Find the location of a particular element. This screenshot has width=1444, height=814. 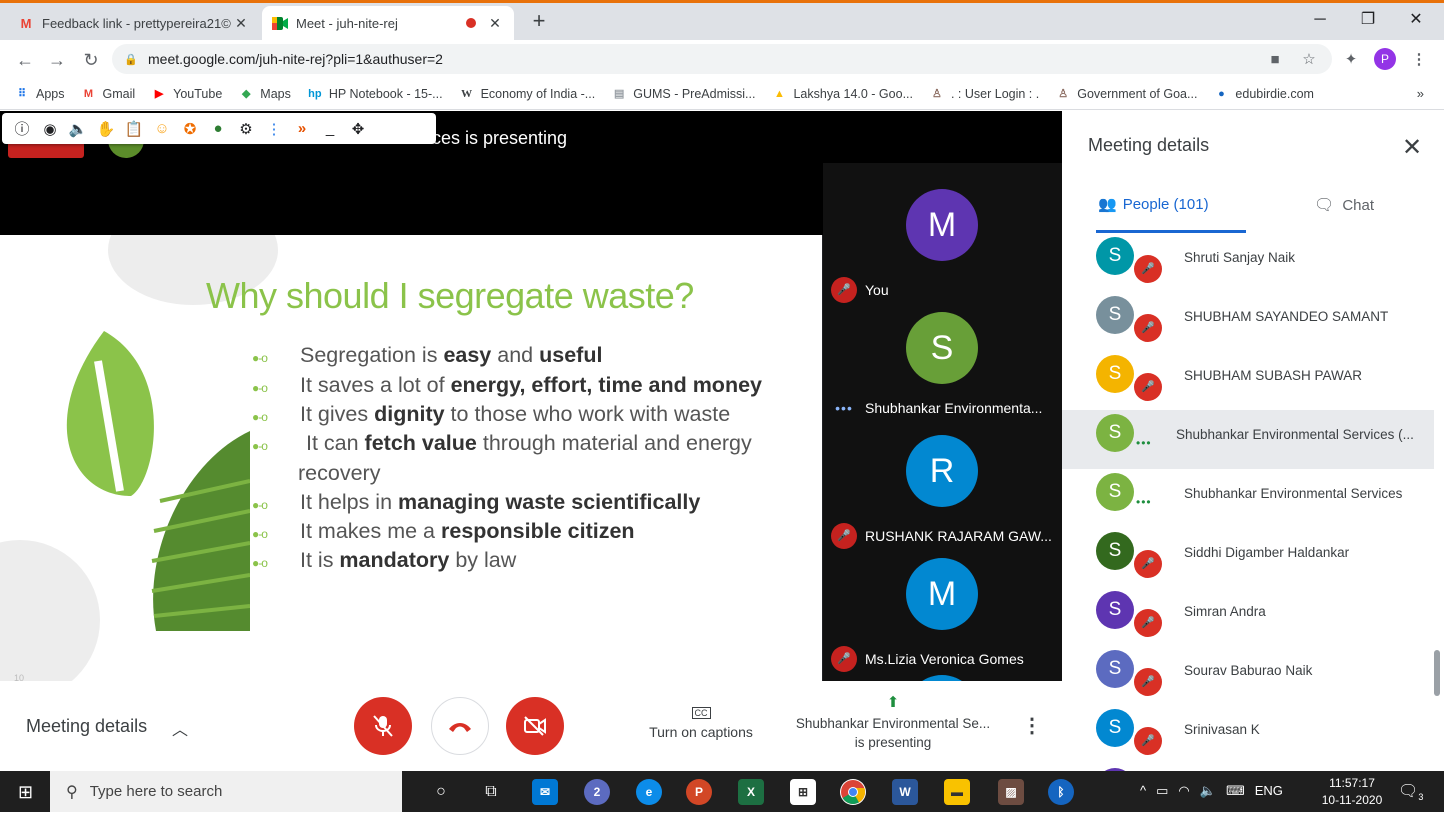

participant-row: S 🎤 Simran Andra is located at coordinates (1248, 616).